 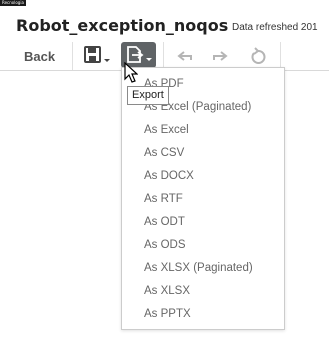 I want to click on redo-button, so click(x=220, y=56).